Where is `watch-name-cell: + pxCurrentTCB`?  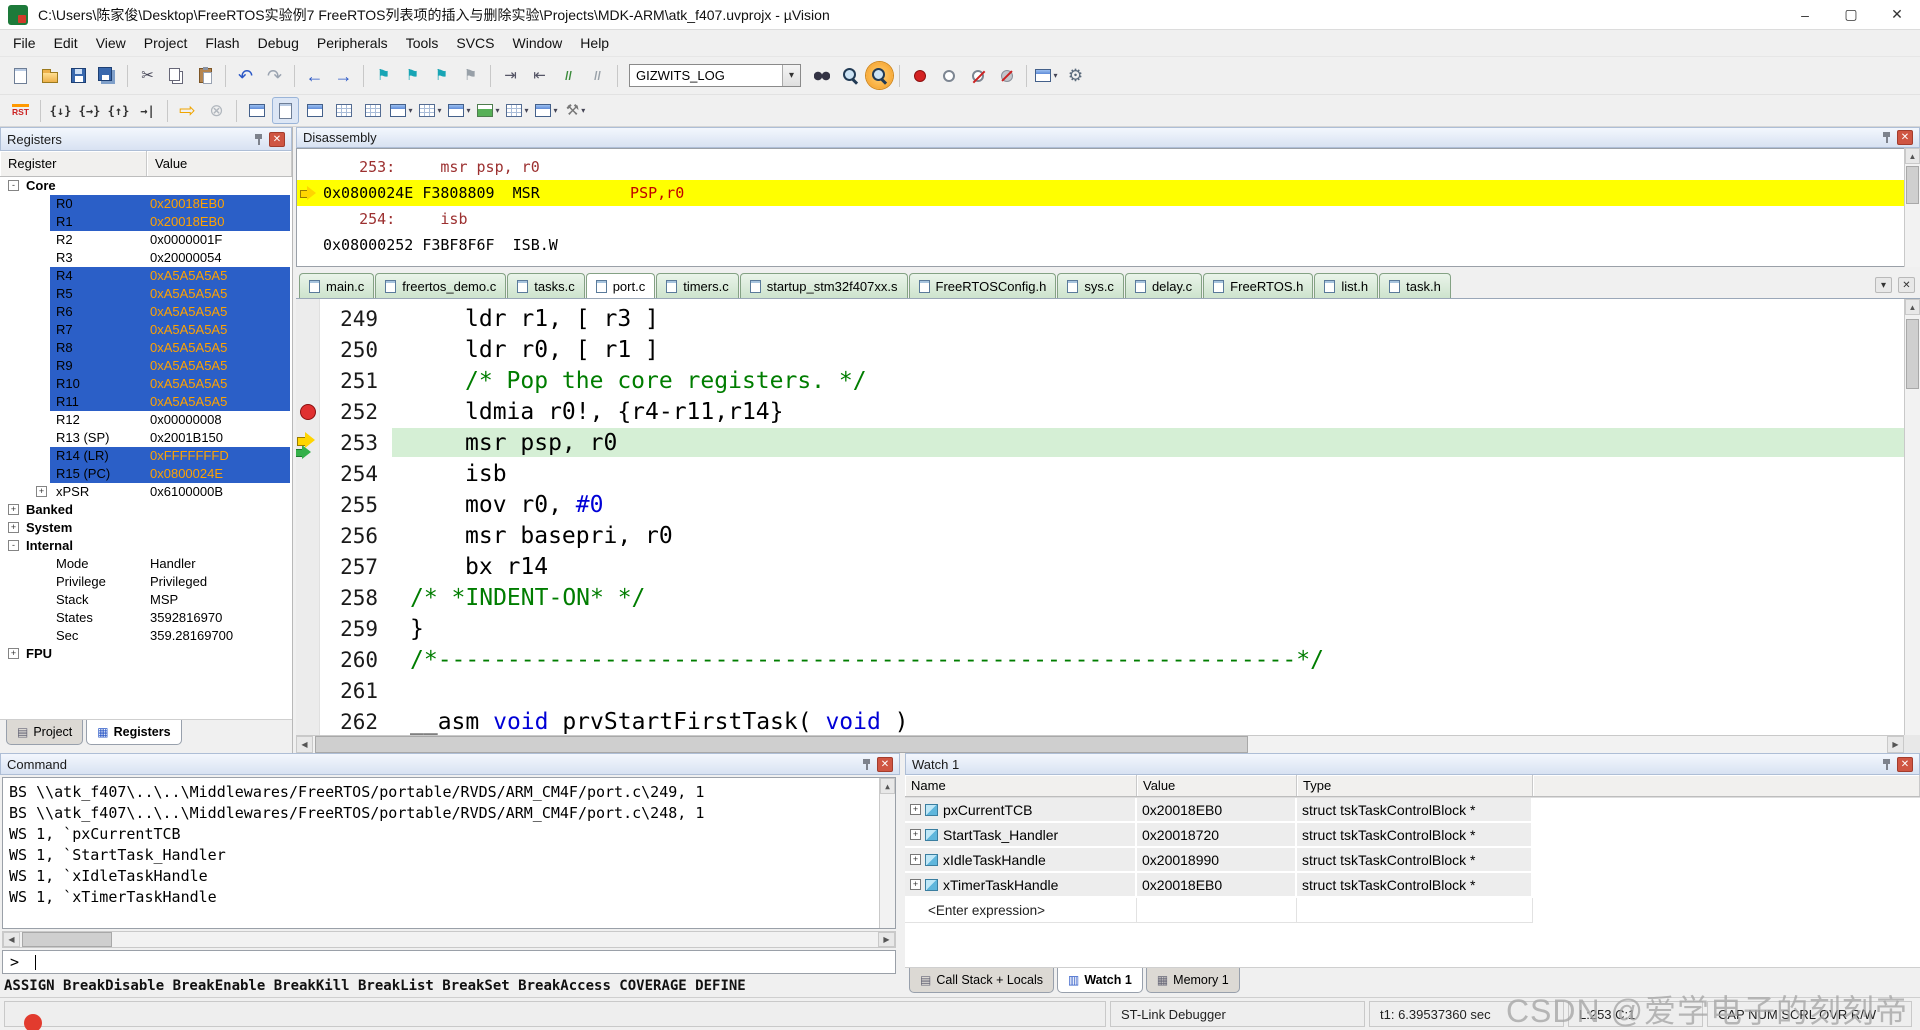
watch-name-cell: + pxCurrentTCB is located at coordinates (1021, 810).